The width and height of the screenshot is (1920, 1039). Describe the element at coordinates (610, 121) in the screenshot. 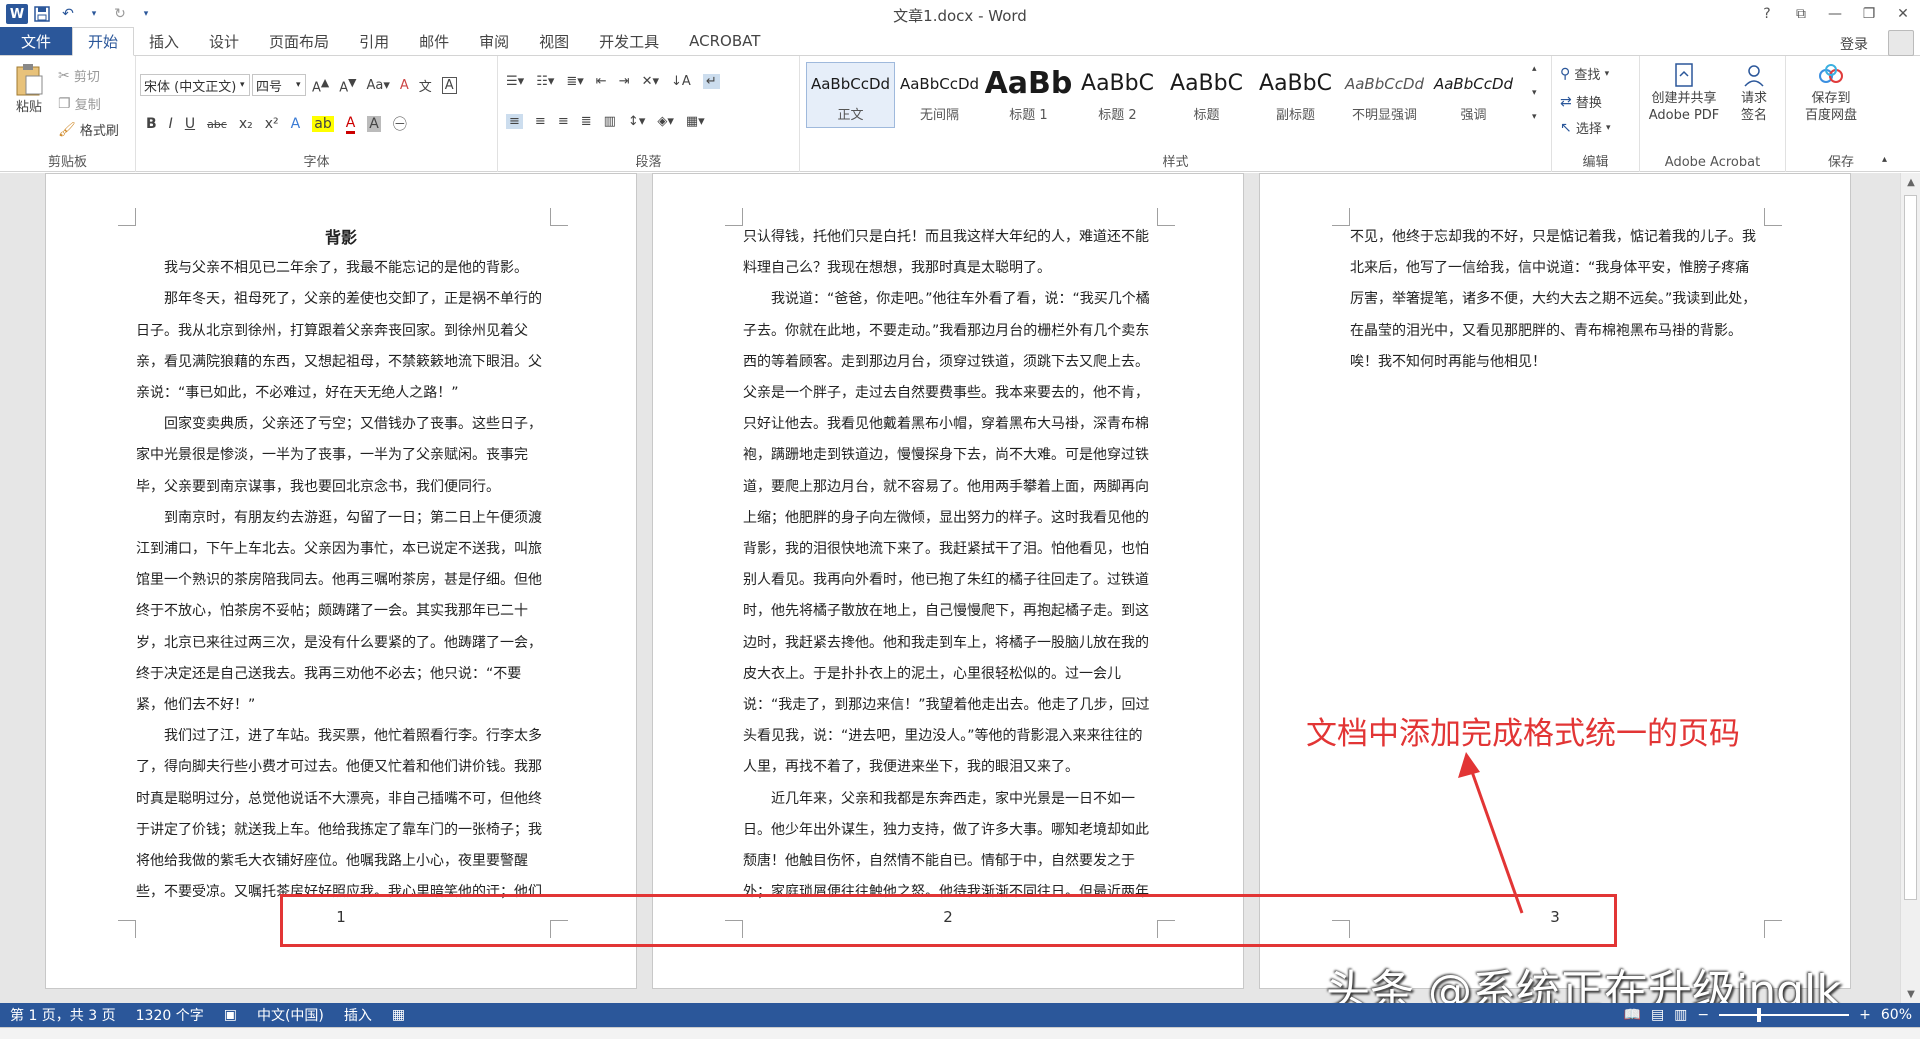

I see `distributed-icon: ▥` at that location.